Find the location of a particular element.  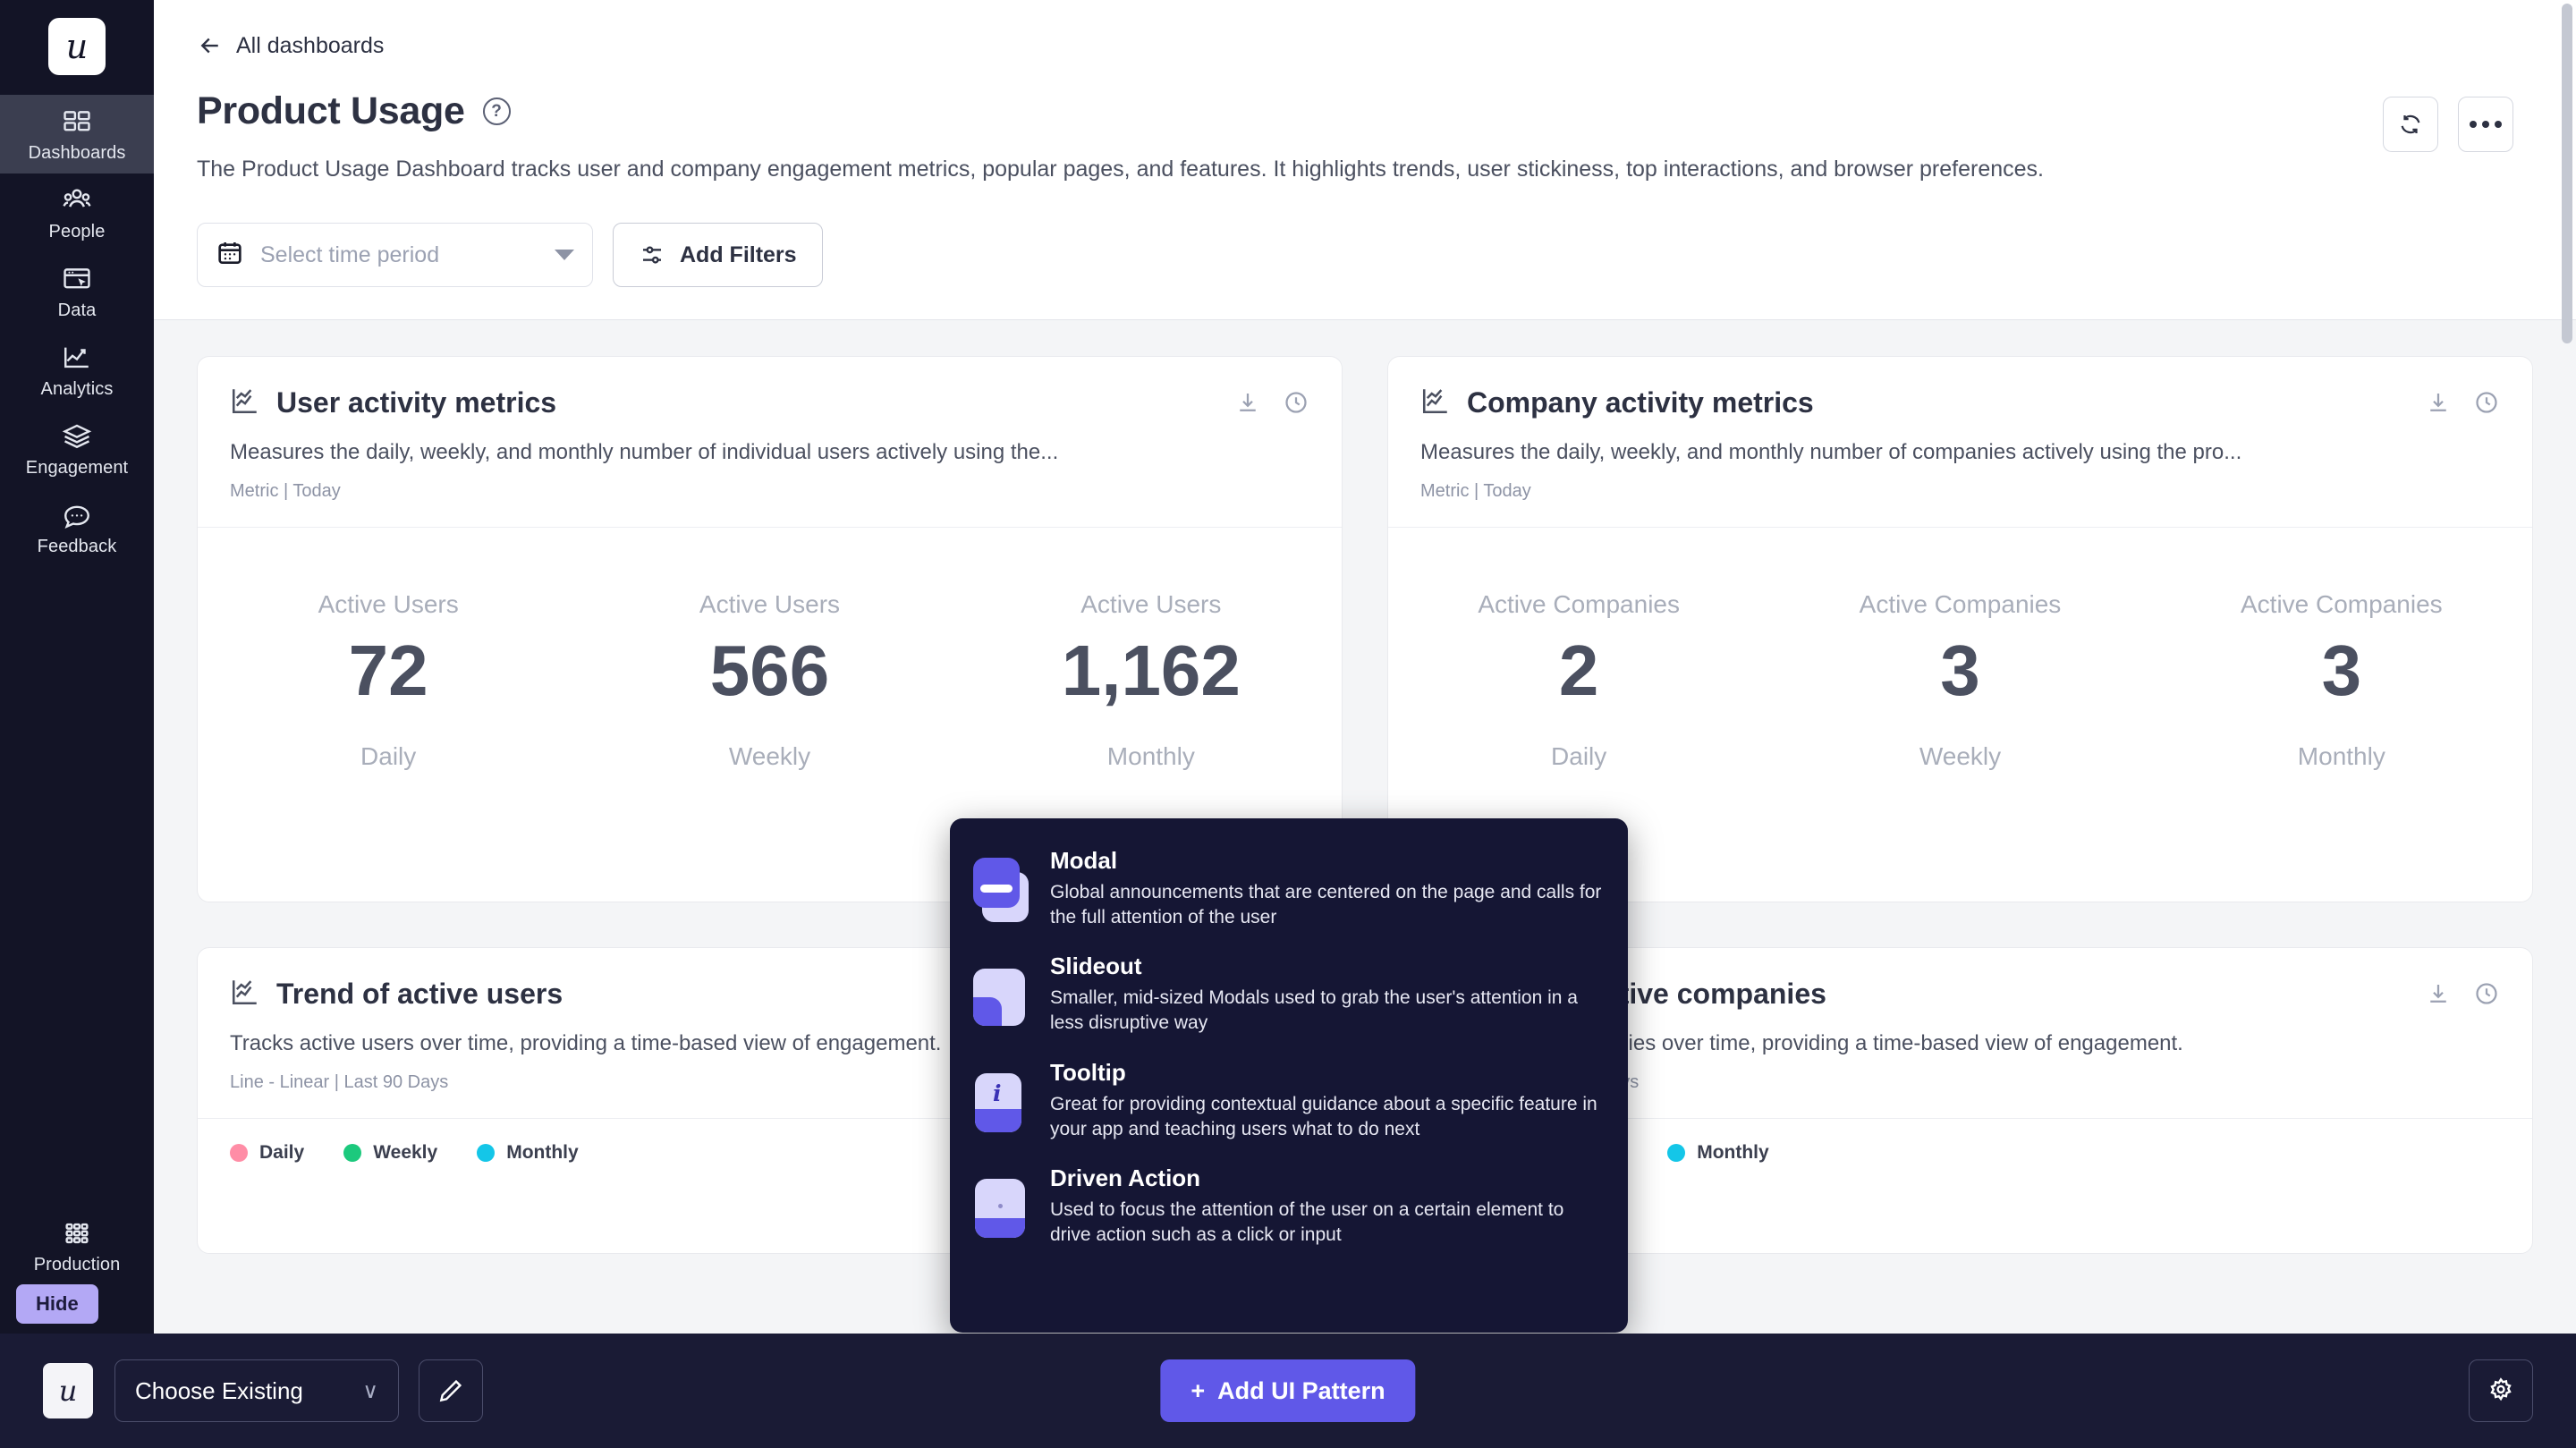

bottom-right-actions is located at coordinates (2501, 1390).